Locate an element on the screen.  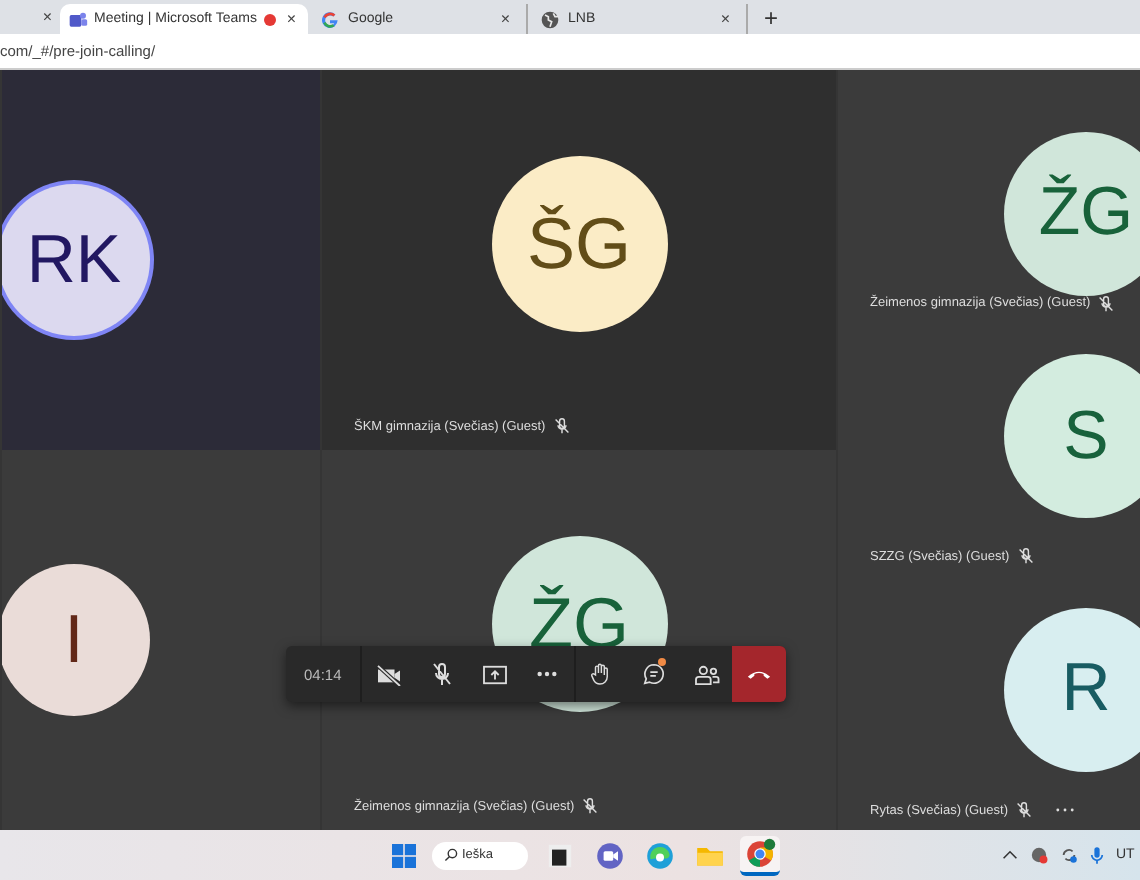
avatar: ŠG is located at coordinates (579, 244).